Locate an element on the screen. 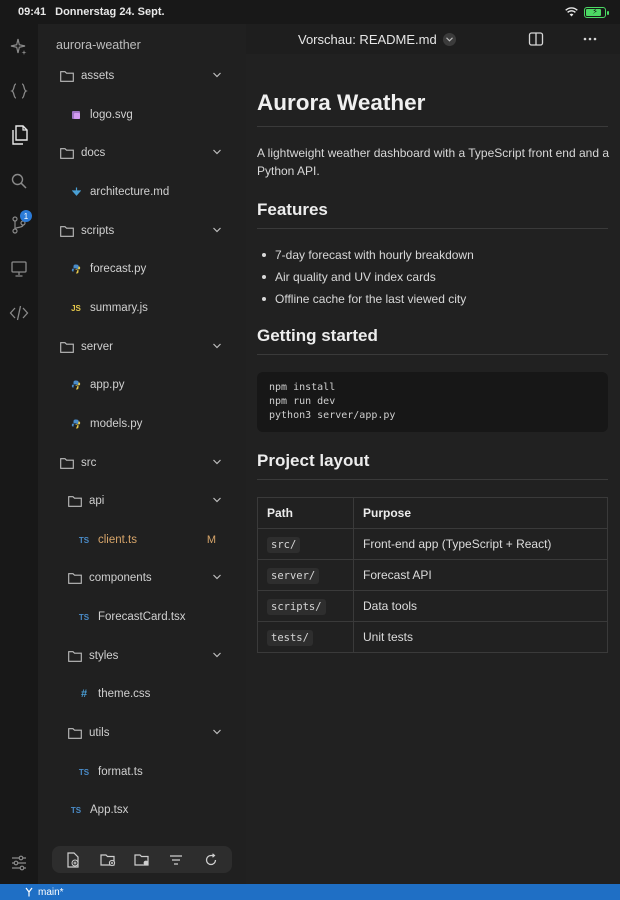  project-layout-heading: Project layout is located at coordinates (432, 465).